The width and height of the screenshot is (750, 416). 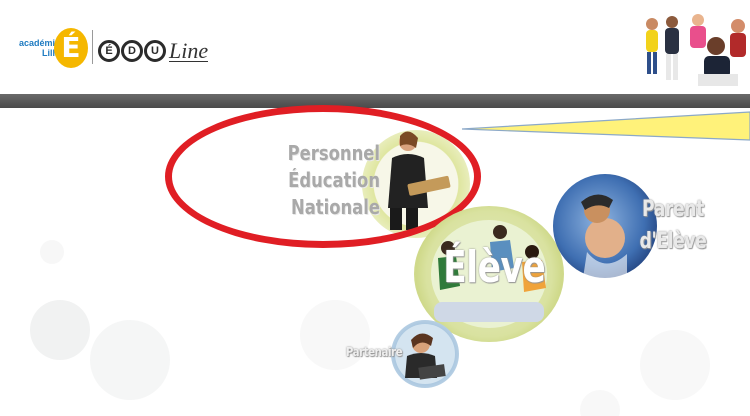 I want to click on parent-label-line1: Parent, so click(x=673, y=209).